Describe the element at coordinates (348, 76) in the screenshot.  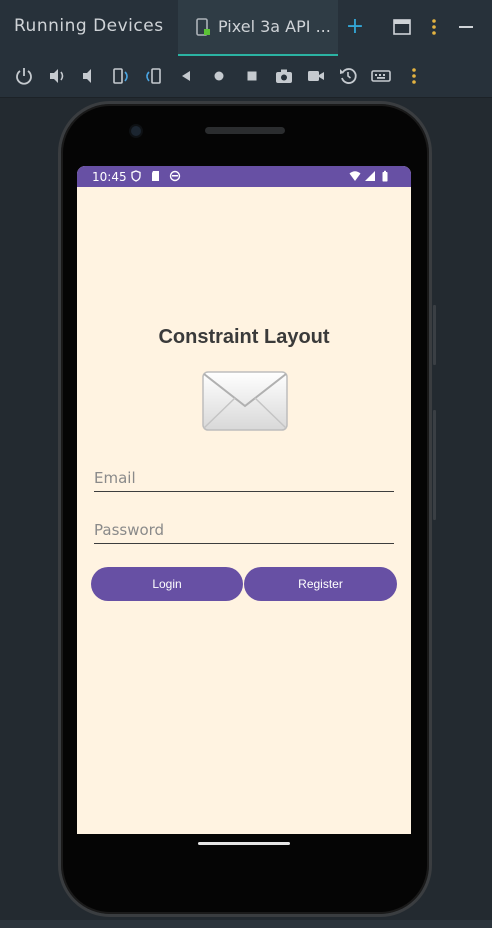
I see `reset-icon` at that location.